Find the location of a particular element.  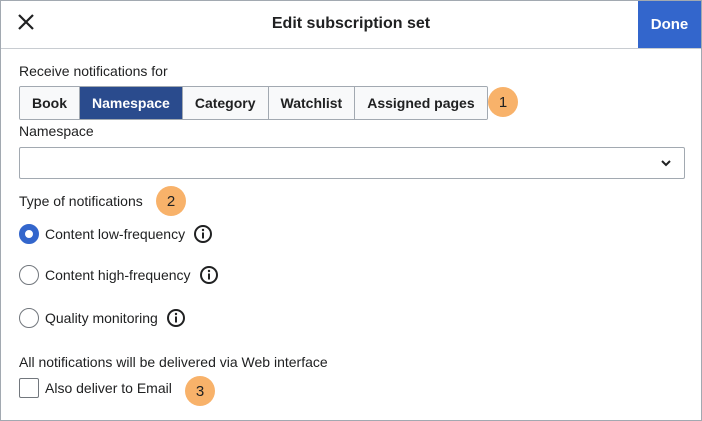

option-watchlist: Watchlist is located at coordinates (312, 103).